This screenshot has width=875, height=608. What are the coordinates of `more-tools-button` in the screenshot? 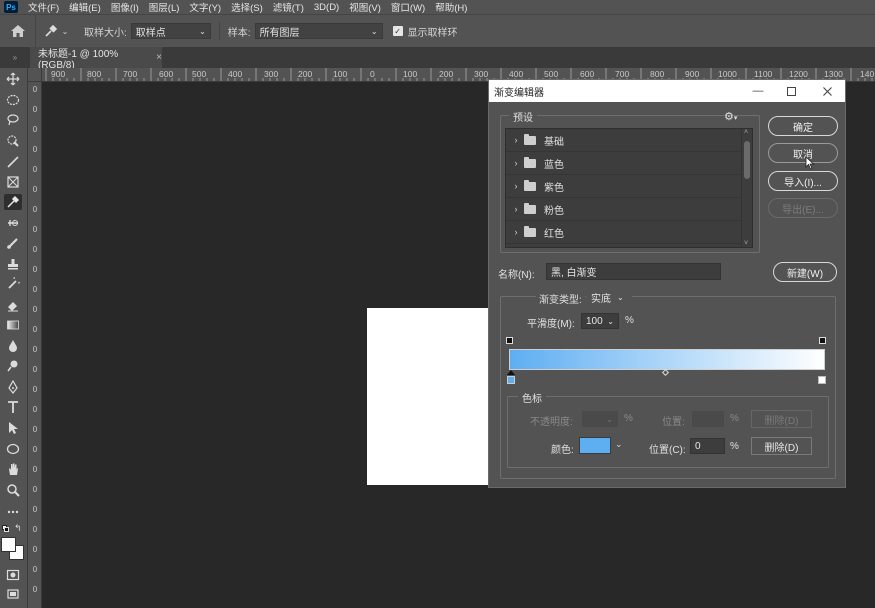 It's located at (13, 512).